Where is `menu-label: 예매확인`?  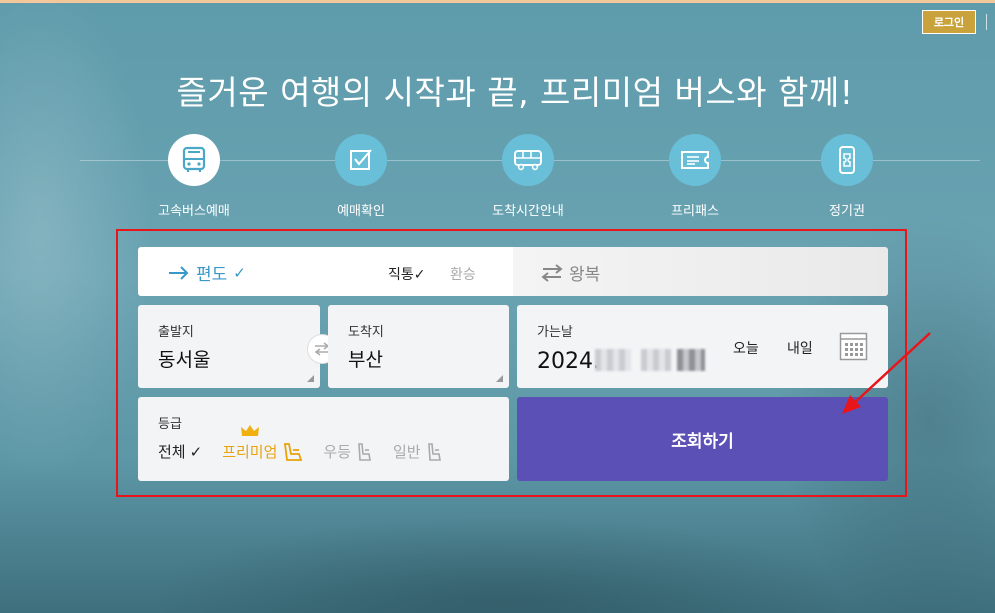 menu-label: 예매확인 is located at coordinates (361, 211).